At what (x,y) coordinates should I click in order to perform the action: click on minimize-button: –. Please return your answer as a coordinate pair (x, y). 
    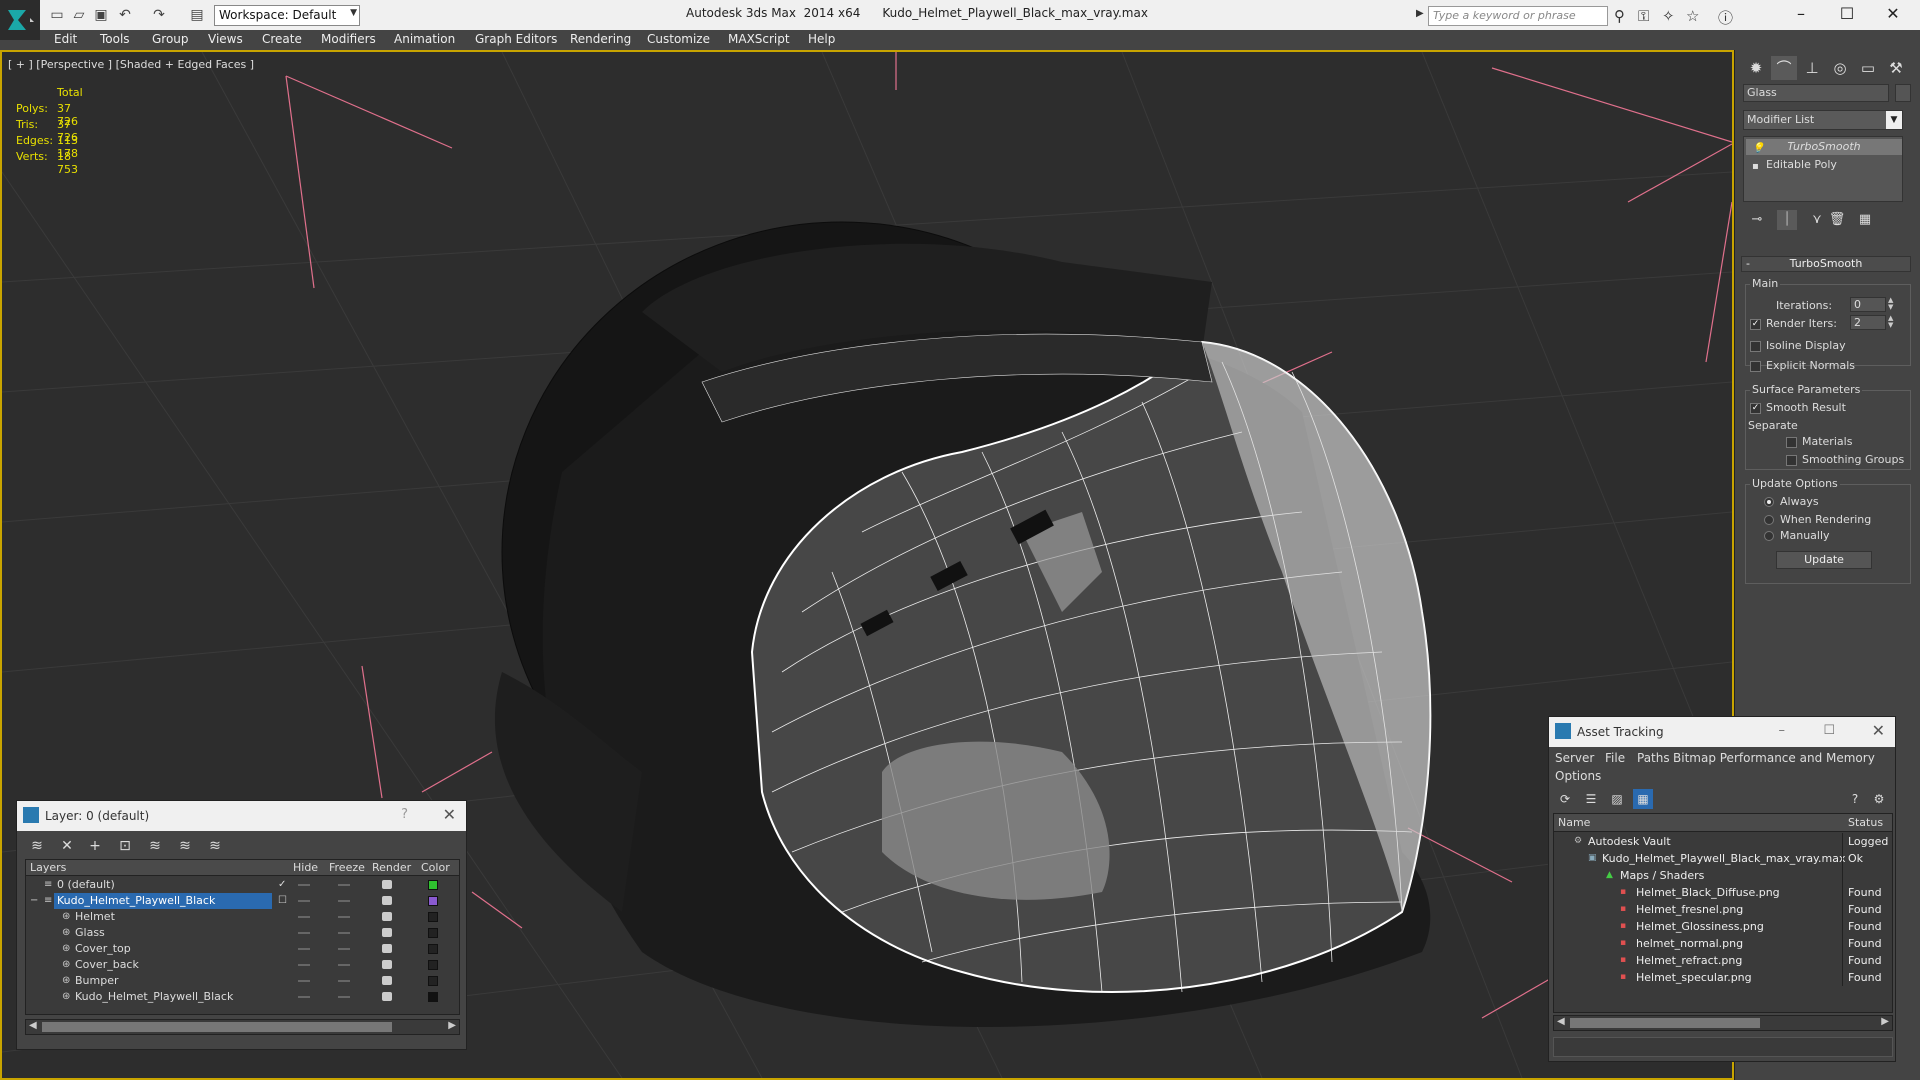
    Looking at the image, I should click on (1801, 13).